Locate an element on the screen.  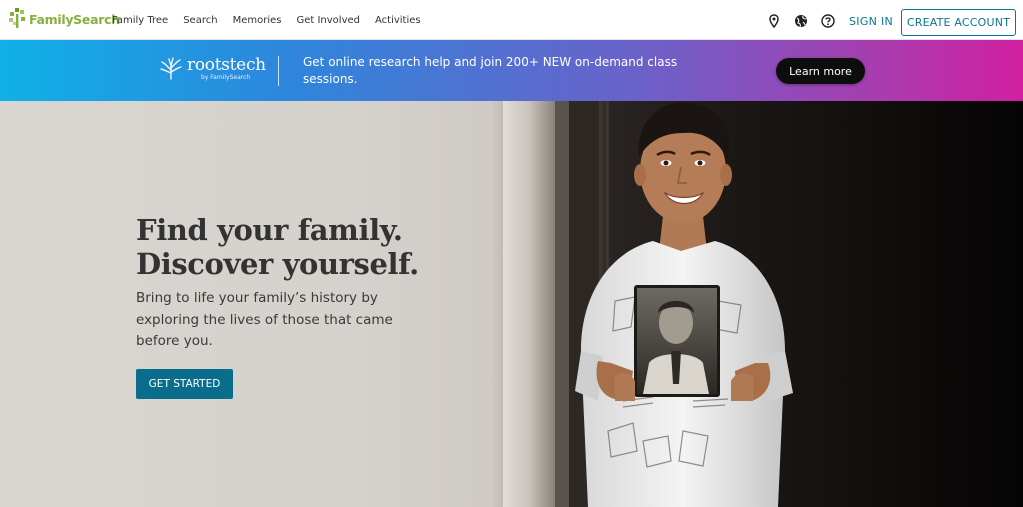
nav-memories: Memories is located at coordinates (257, 20).